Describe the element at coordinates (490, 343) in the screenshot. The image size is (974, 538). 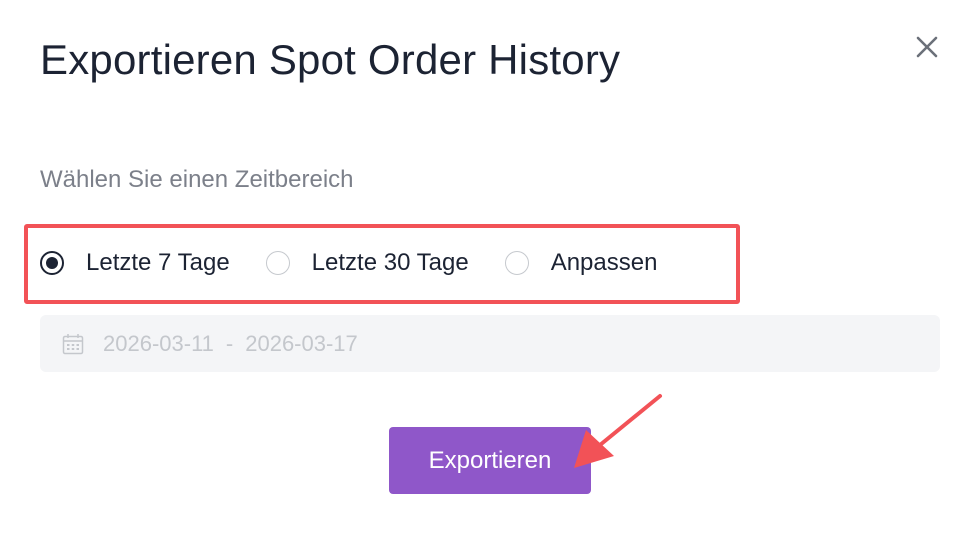
I see `date-range-picker: 2026-03-11 - 2026-03-17` at that location.